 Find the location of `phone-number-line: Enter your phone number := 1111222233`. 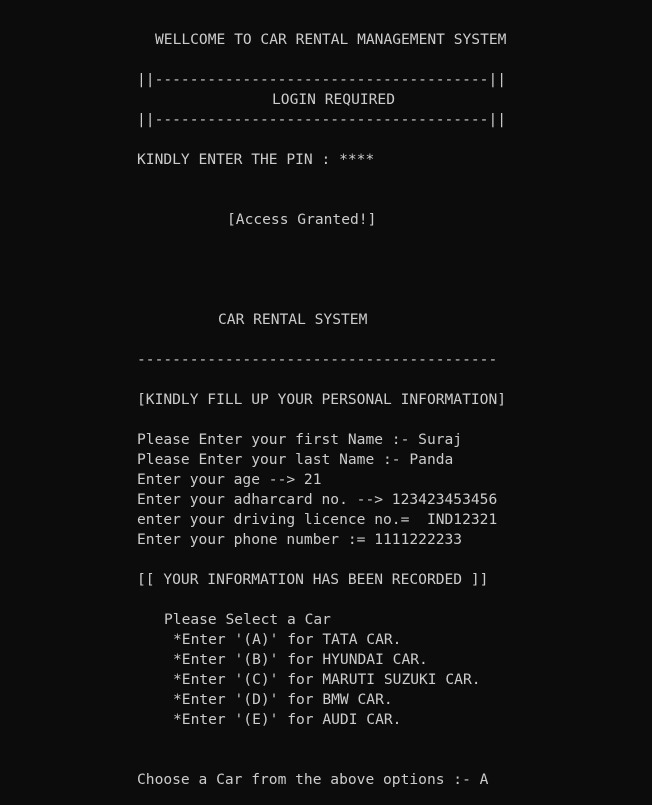

phone-number-line: Enter your phone number := 1111222233 is located at coordinates (300, 539).